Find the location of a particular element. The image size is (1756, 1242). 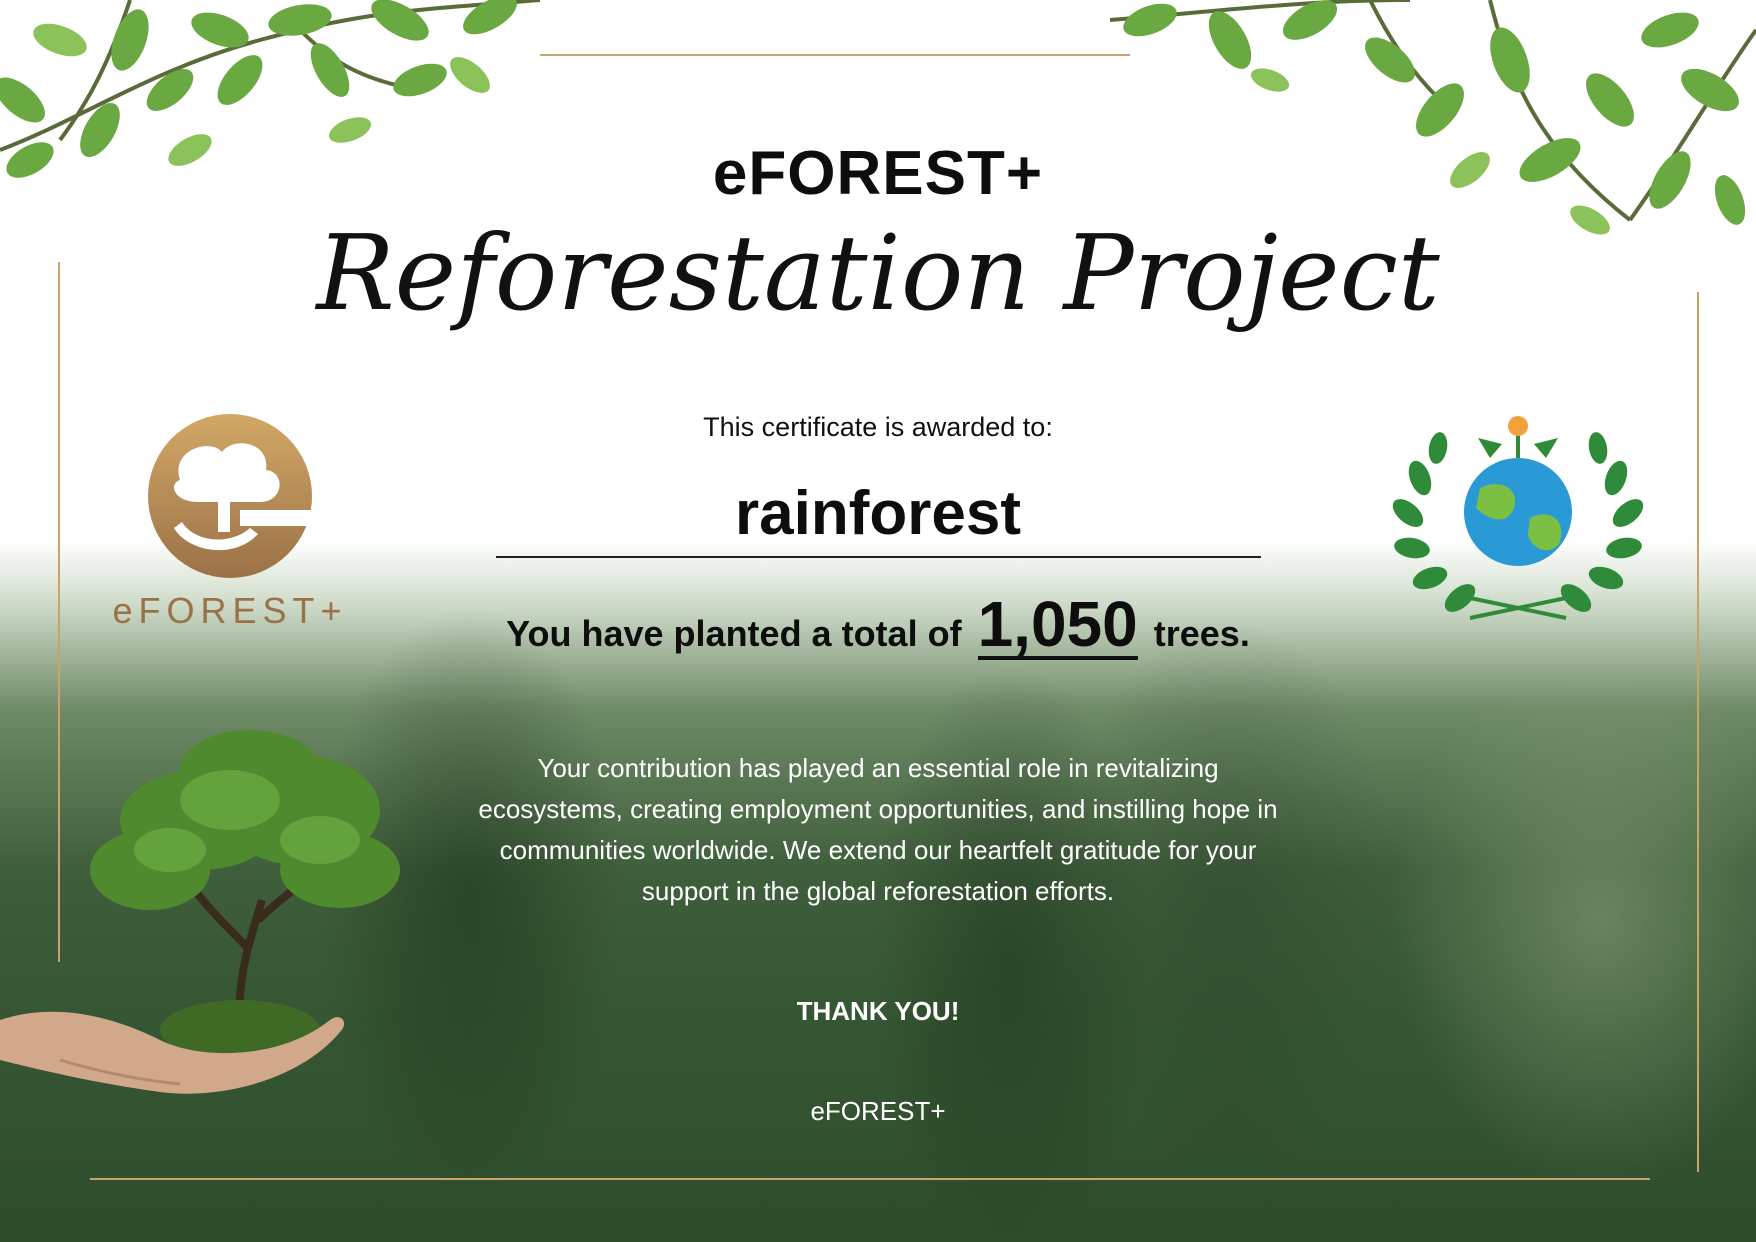

logo-wordmark: eFOREST+ is located at coordinates (230, 610).